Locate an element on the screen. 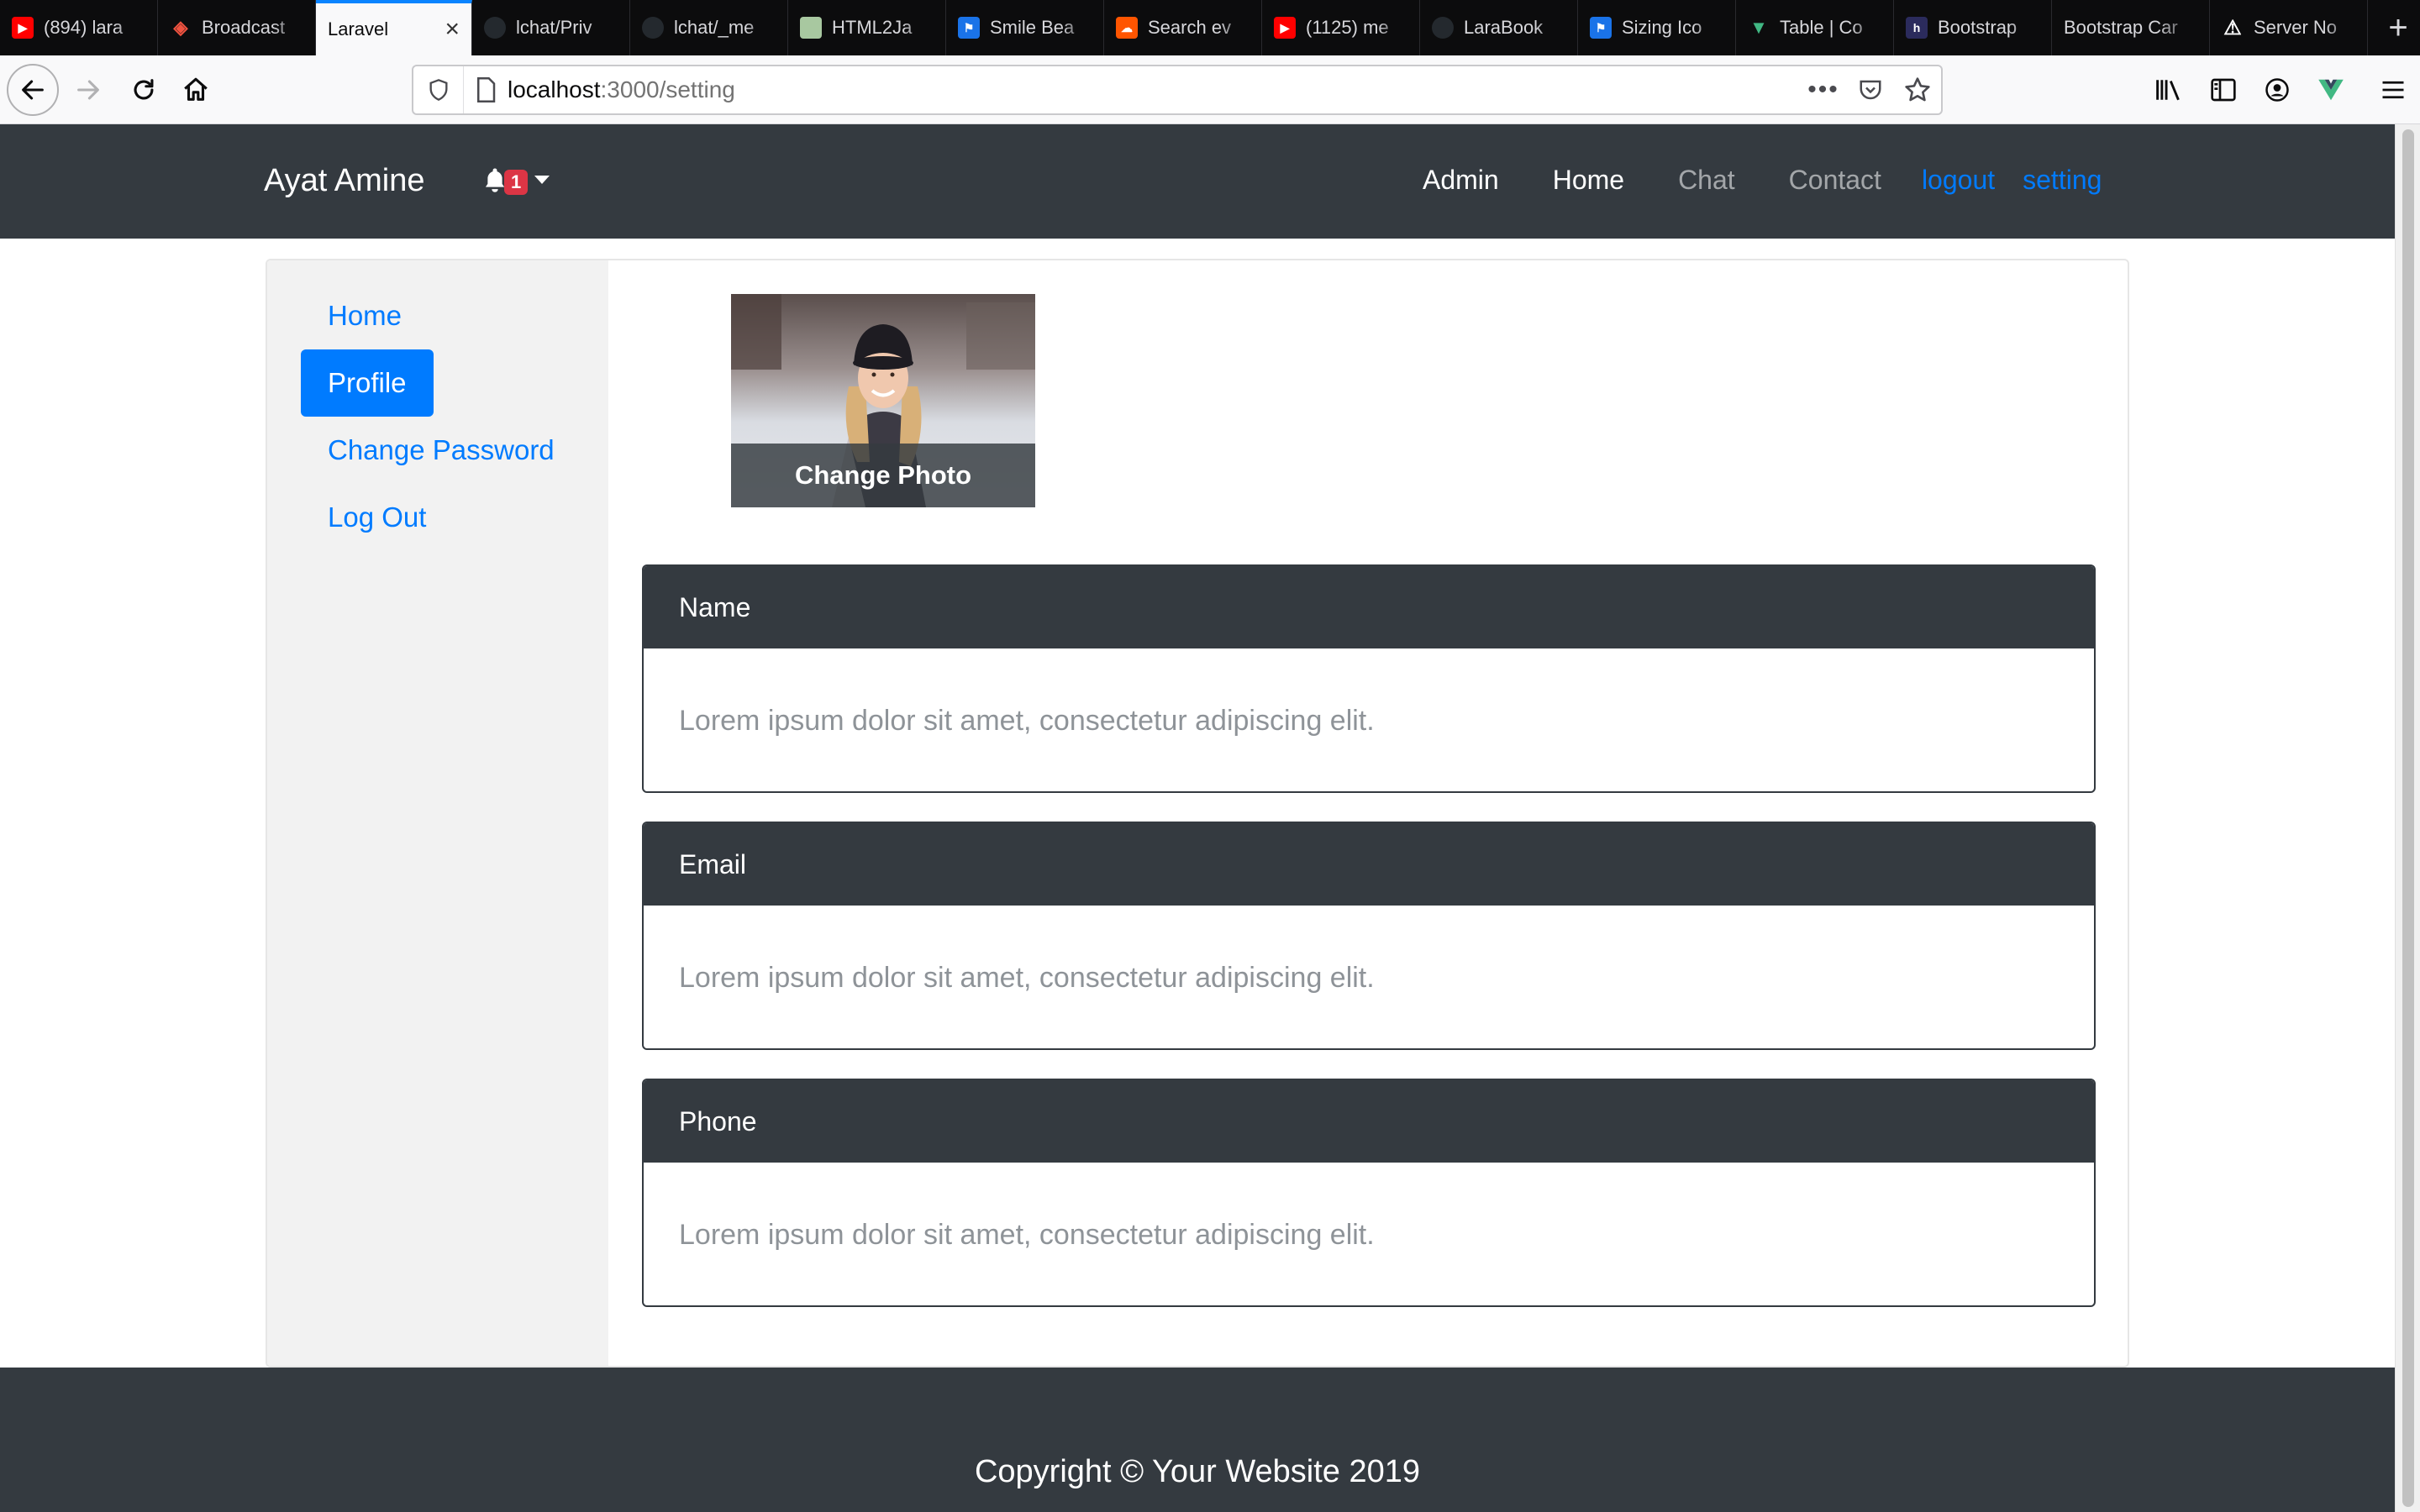 The image size is (2420, 1512). toolbar-right-icons is located at coordinates (2281, 90).